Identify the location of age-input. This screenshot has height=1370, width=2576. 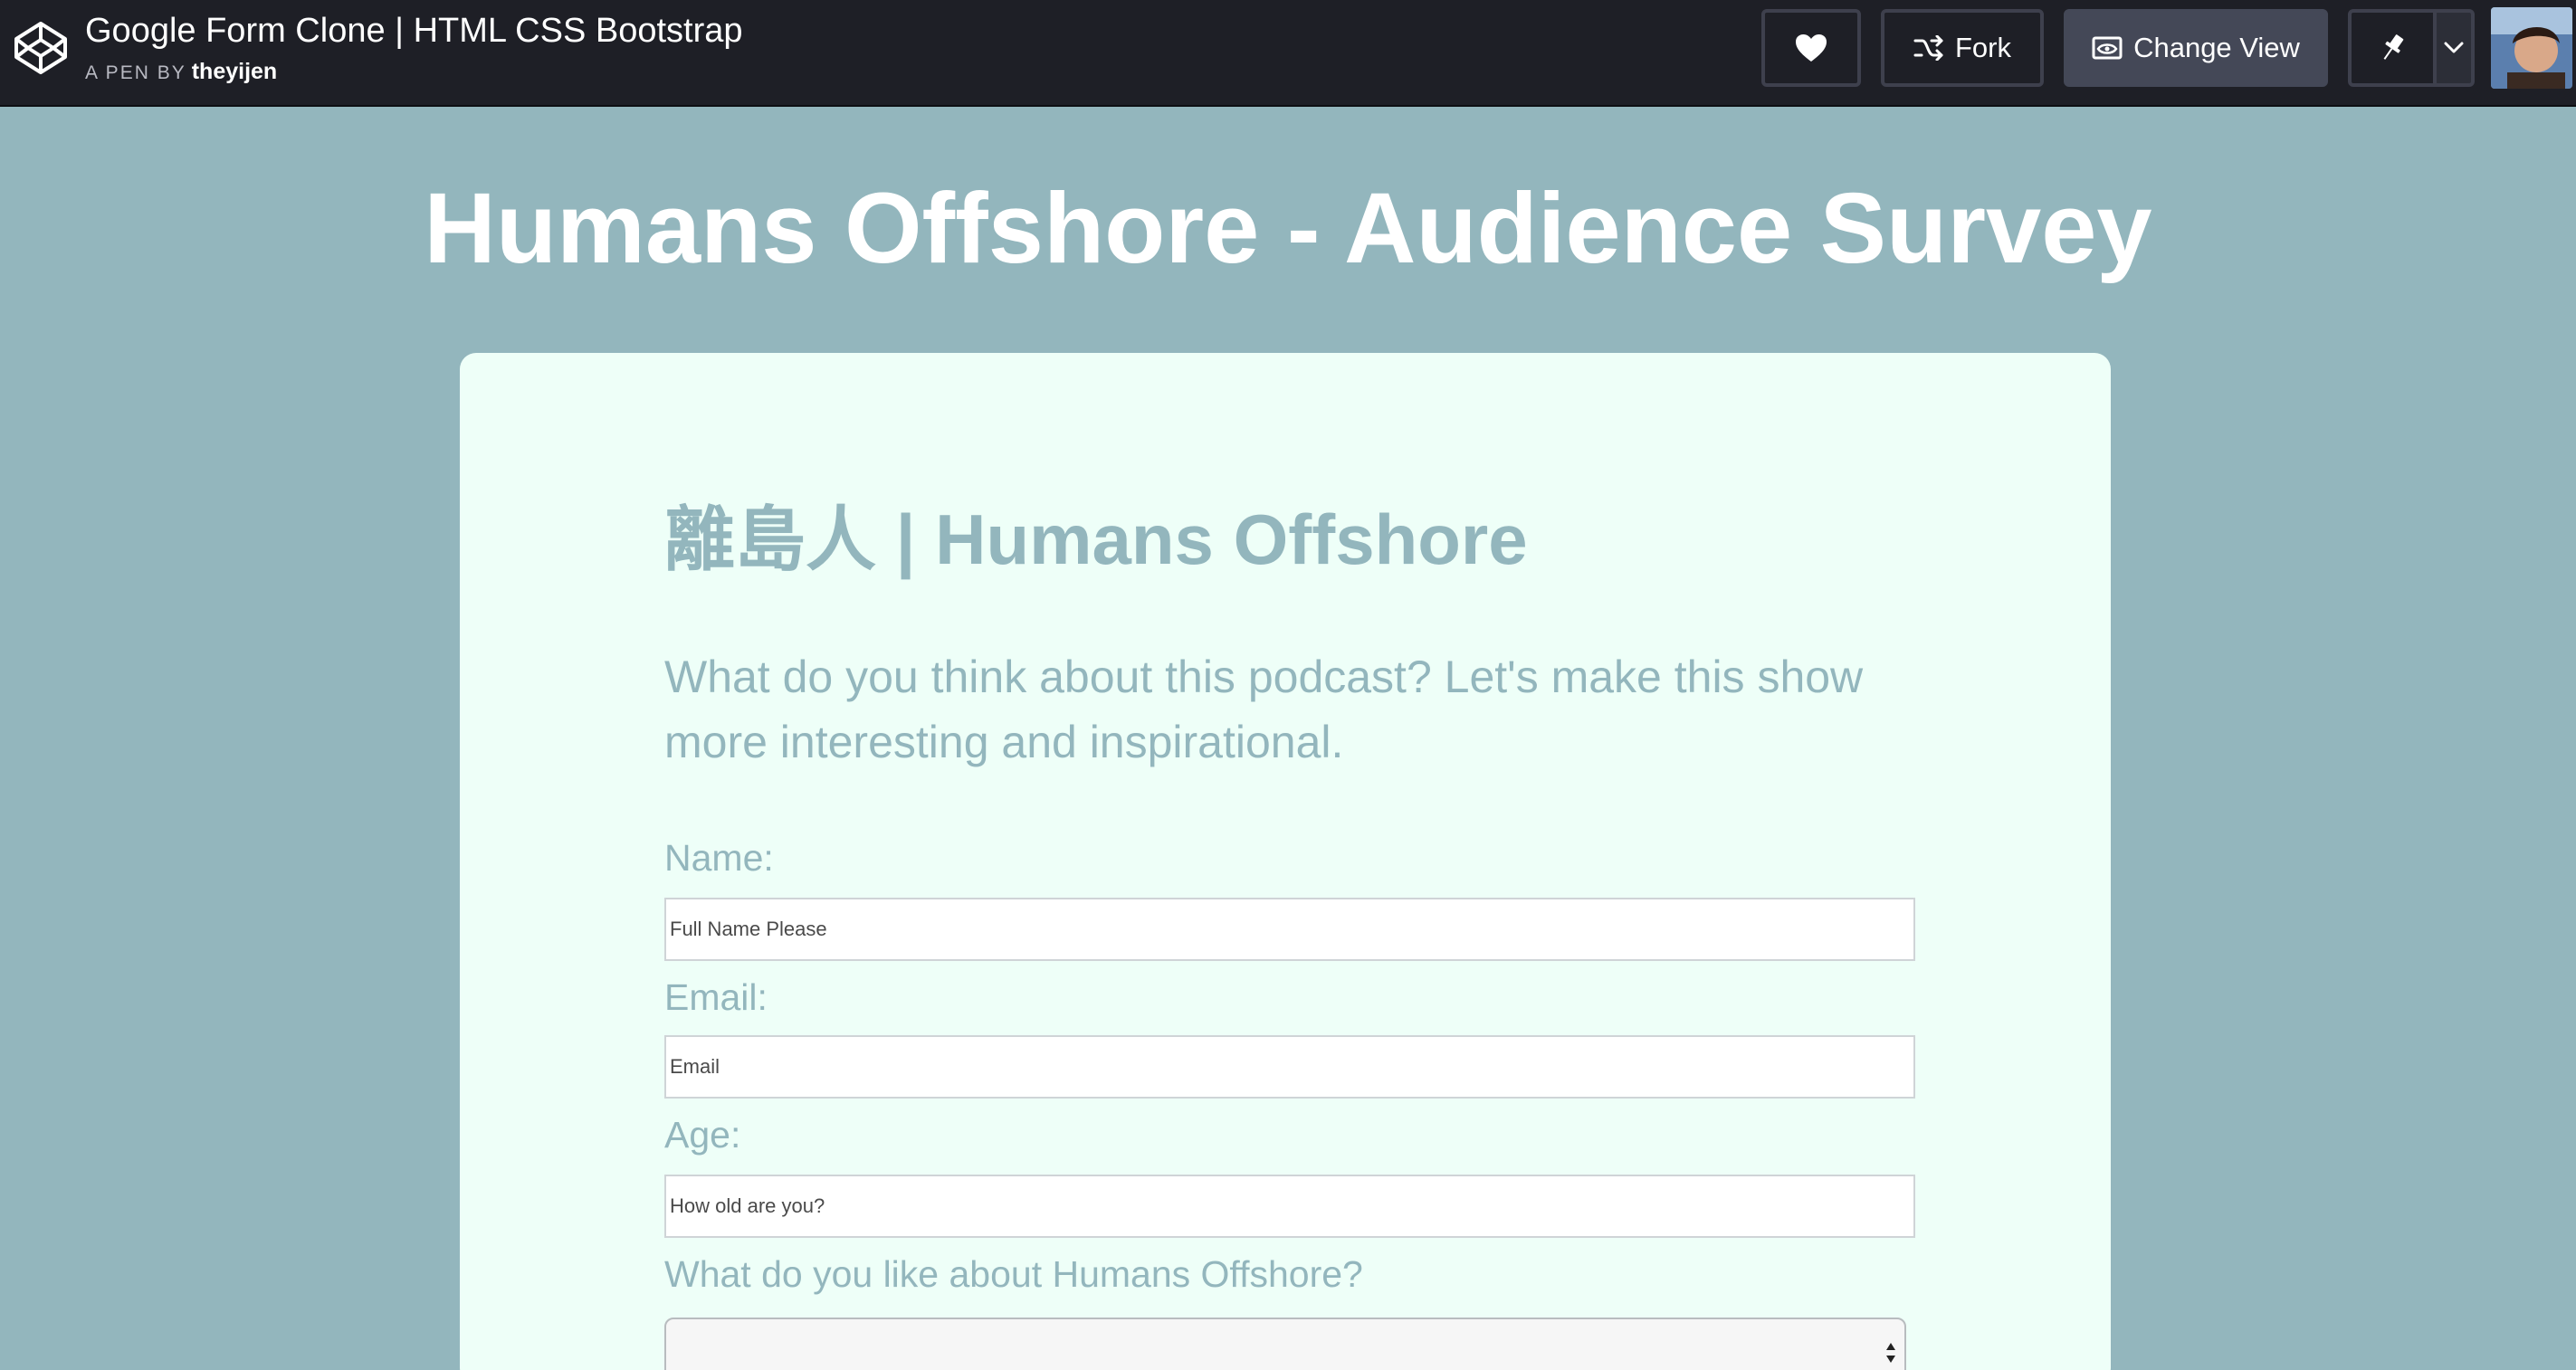
(1289, 1206).